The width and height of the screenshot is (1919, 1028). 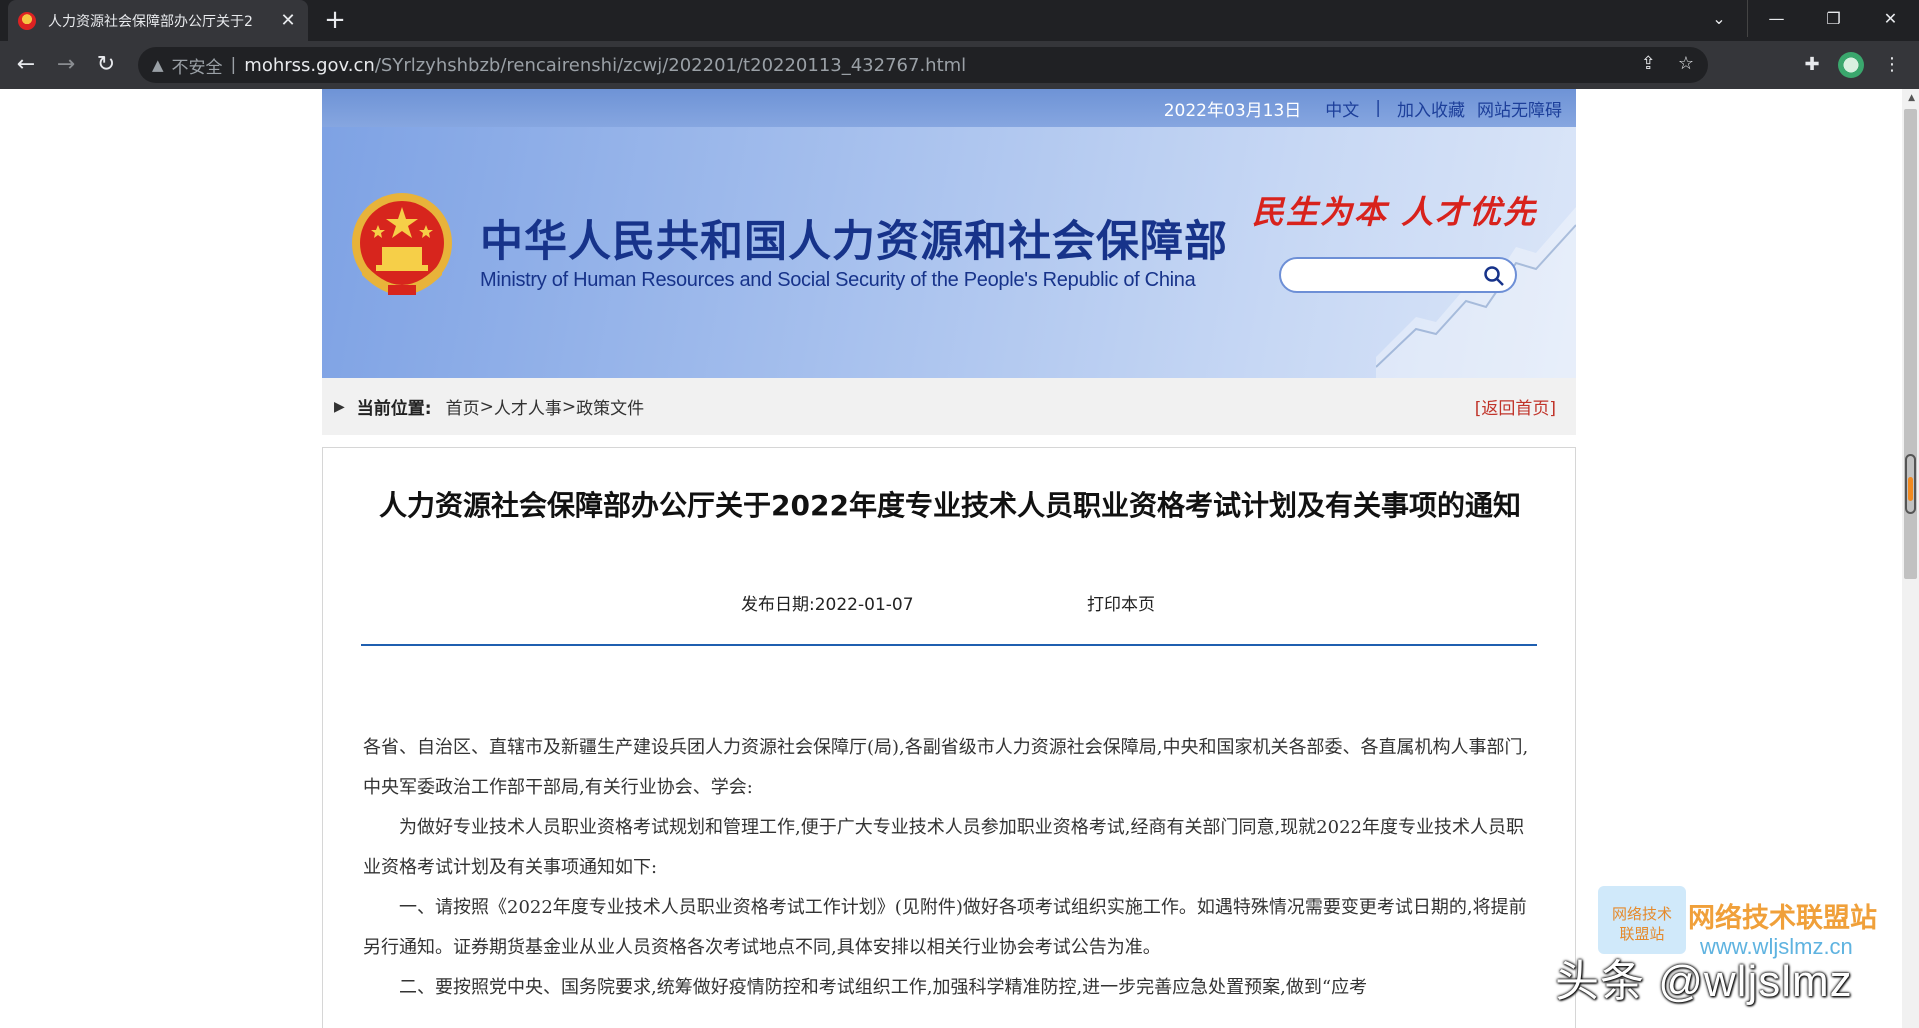 I want to click on tab-search-chevron-icon: ⌄, so click(x=1719, y=18).